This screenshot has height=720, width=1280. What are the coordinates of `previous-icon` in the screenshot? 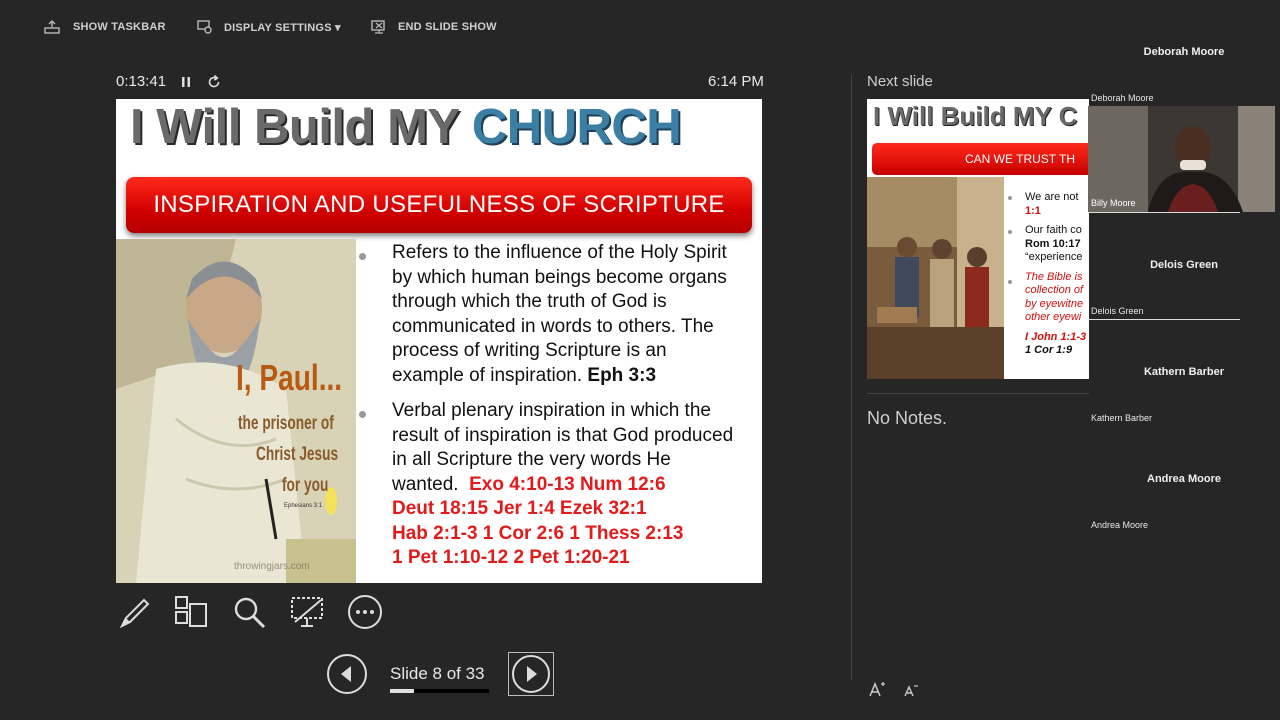 It's located at (347, 674).